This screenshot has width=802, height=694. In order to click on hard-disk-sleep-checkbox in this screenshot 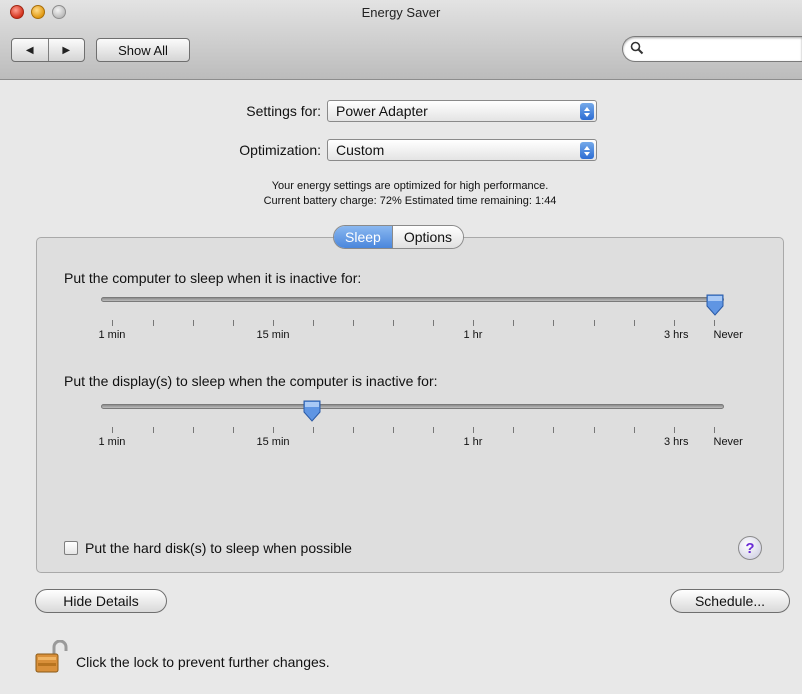, I will do `click(71, 548)`.